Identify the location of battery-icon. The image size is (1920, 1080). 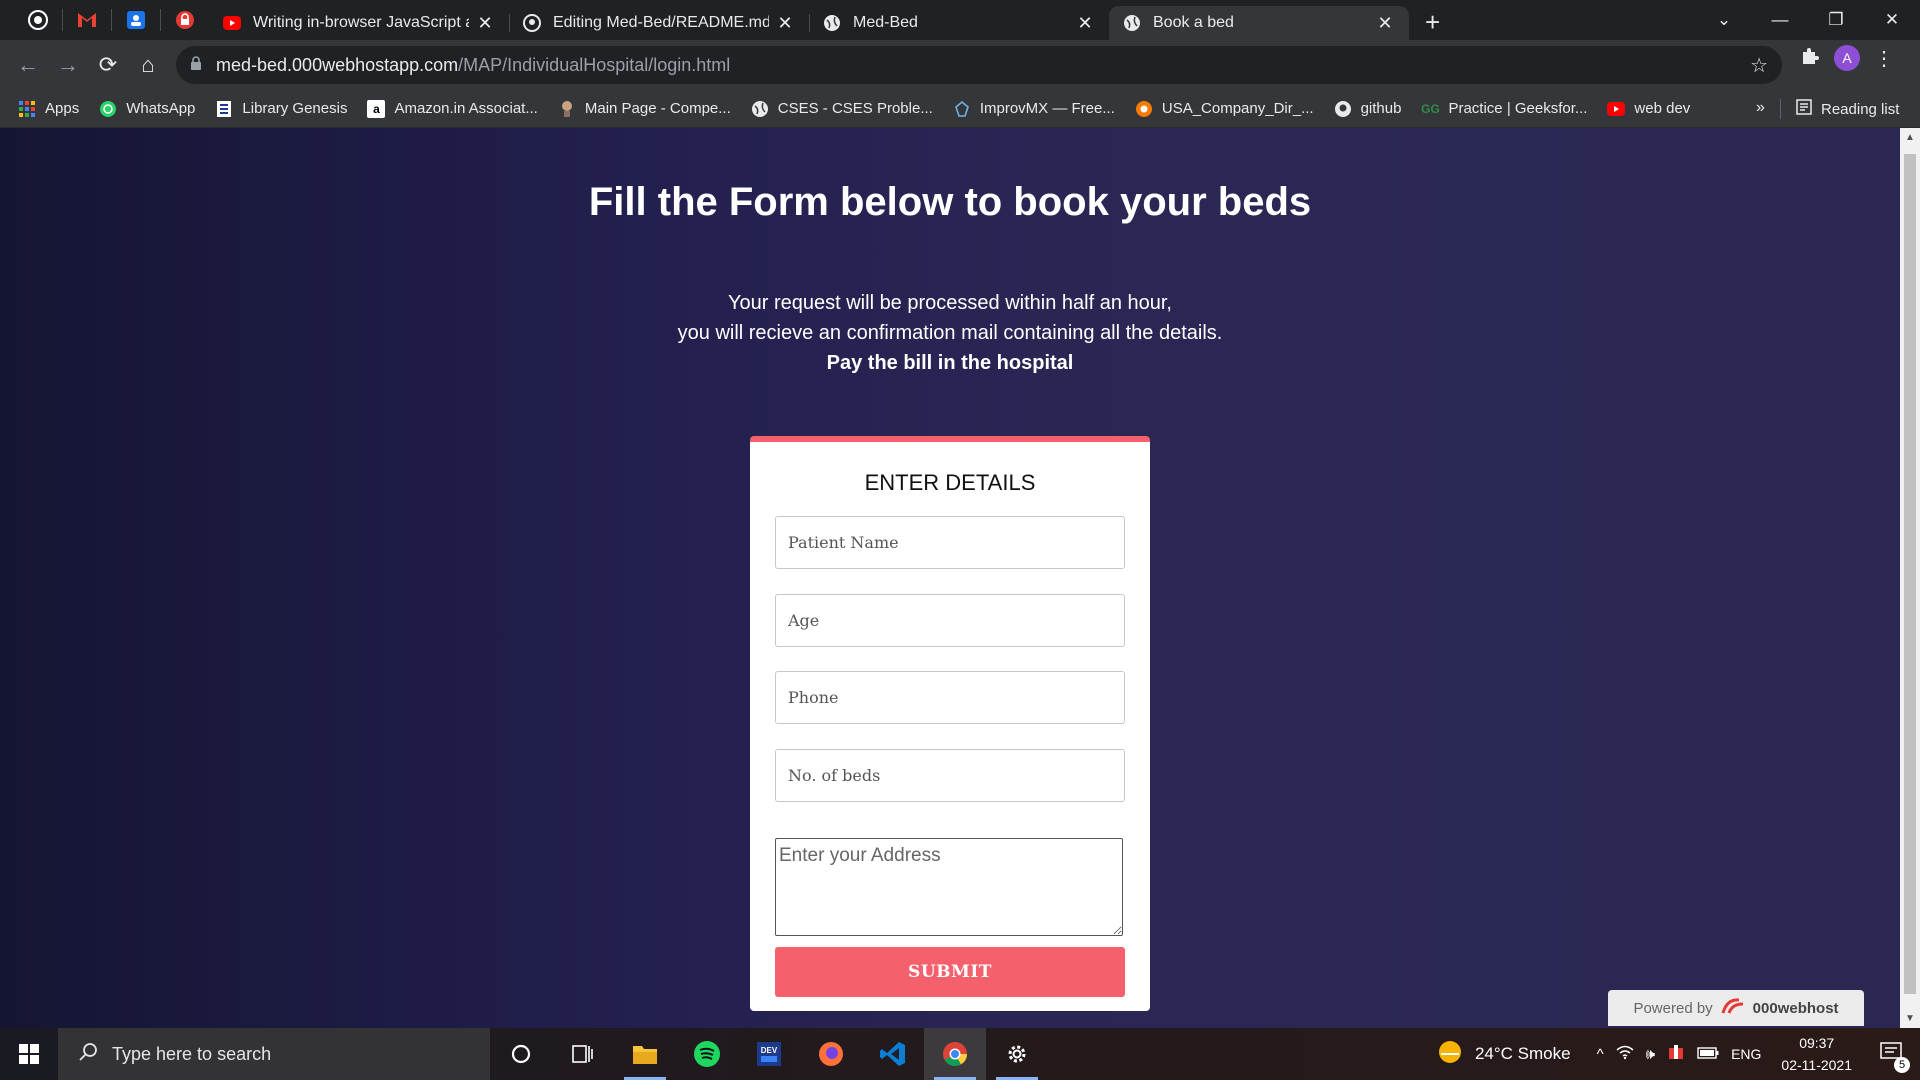
(1708, 1054).